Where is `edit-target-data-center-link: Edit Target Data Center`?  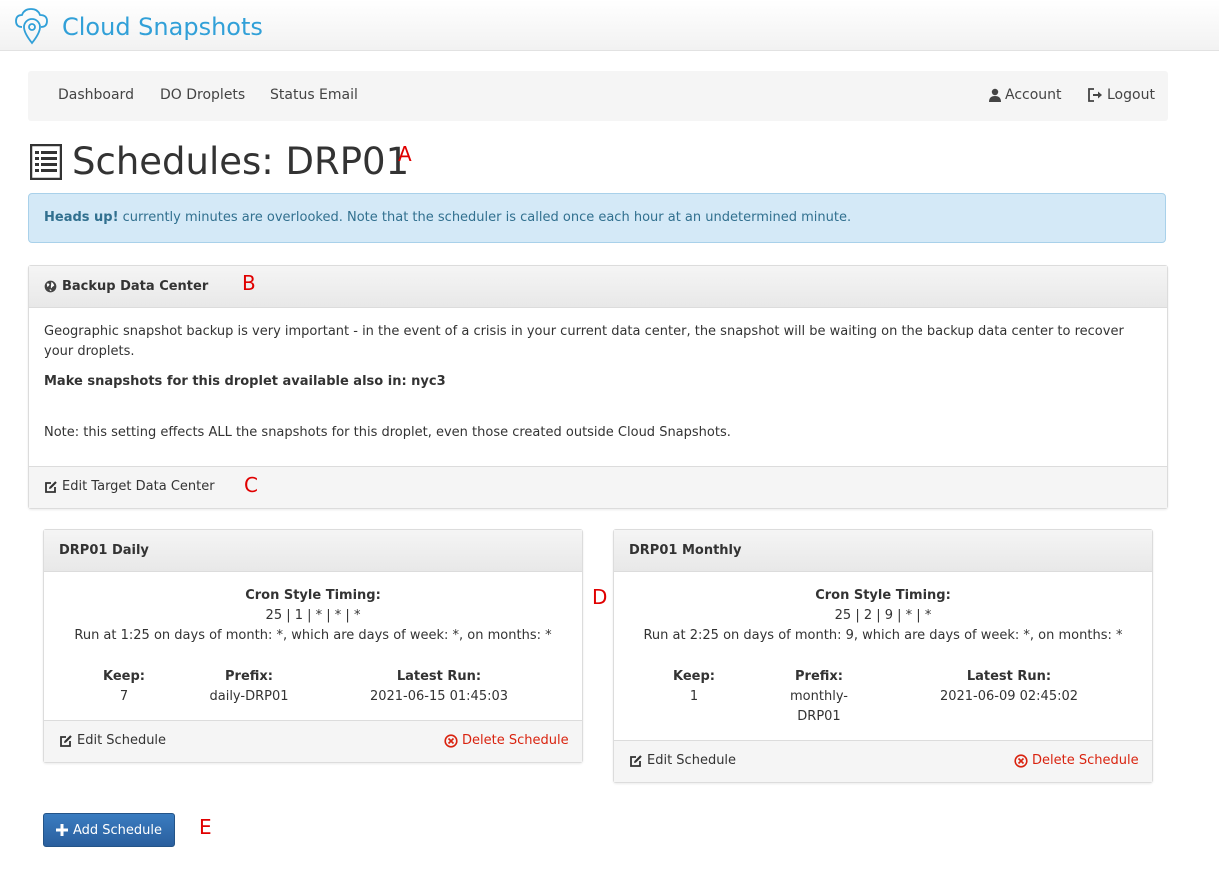 edit-target-data-center-link: Edit Target Data Center is located at coordinates (129, 486).